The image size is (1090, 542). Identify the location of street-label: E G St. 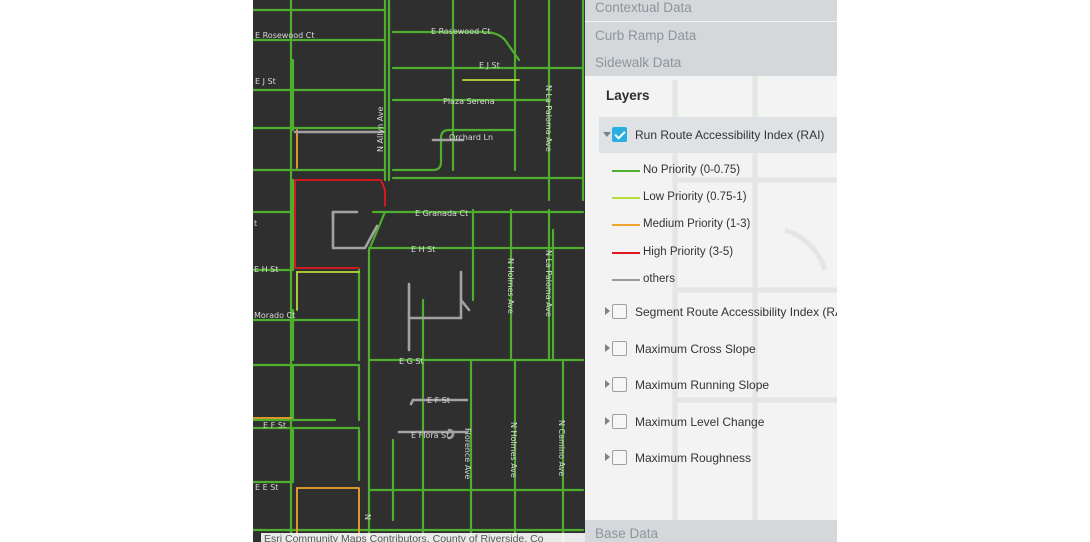
(411, 361).